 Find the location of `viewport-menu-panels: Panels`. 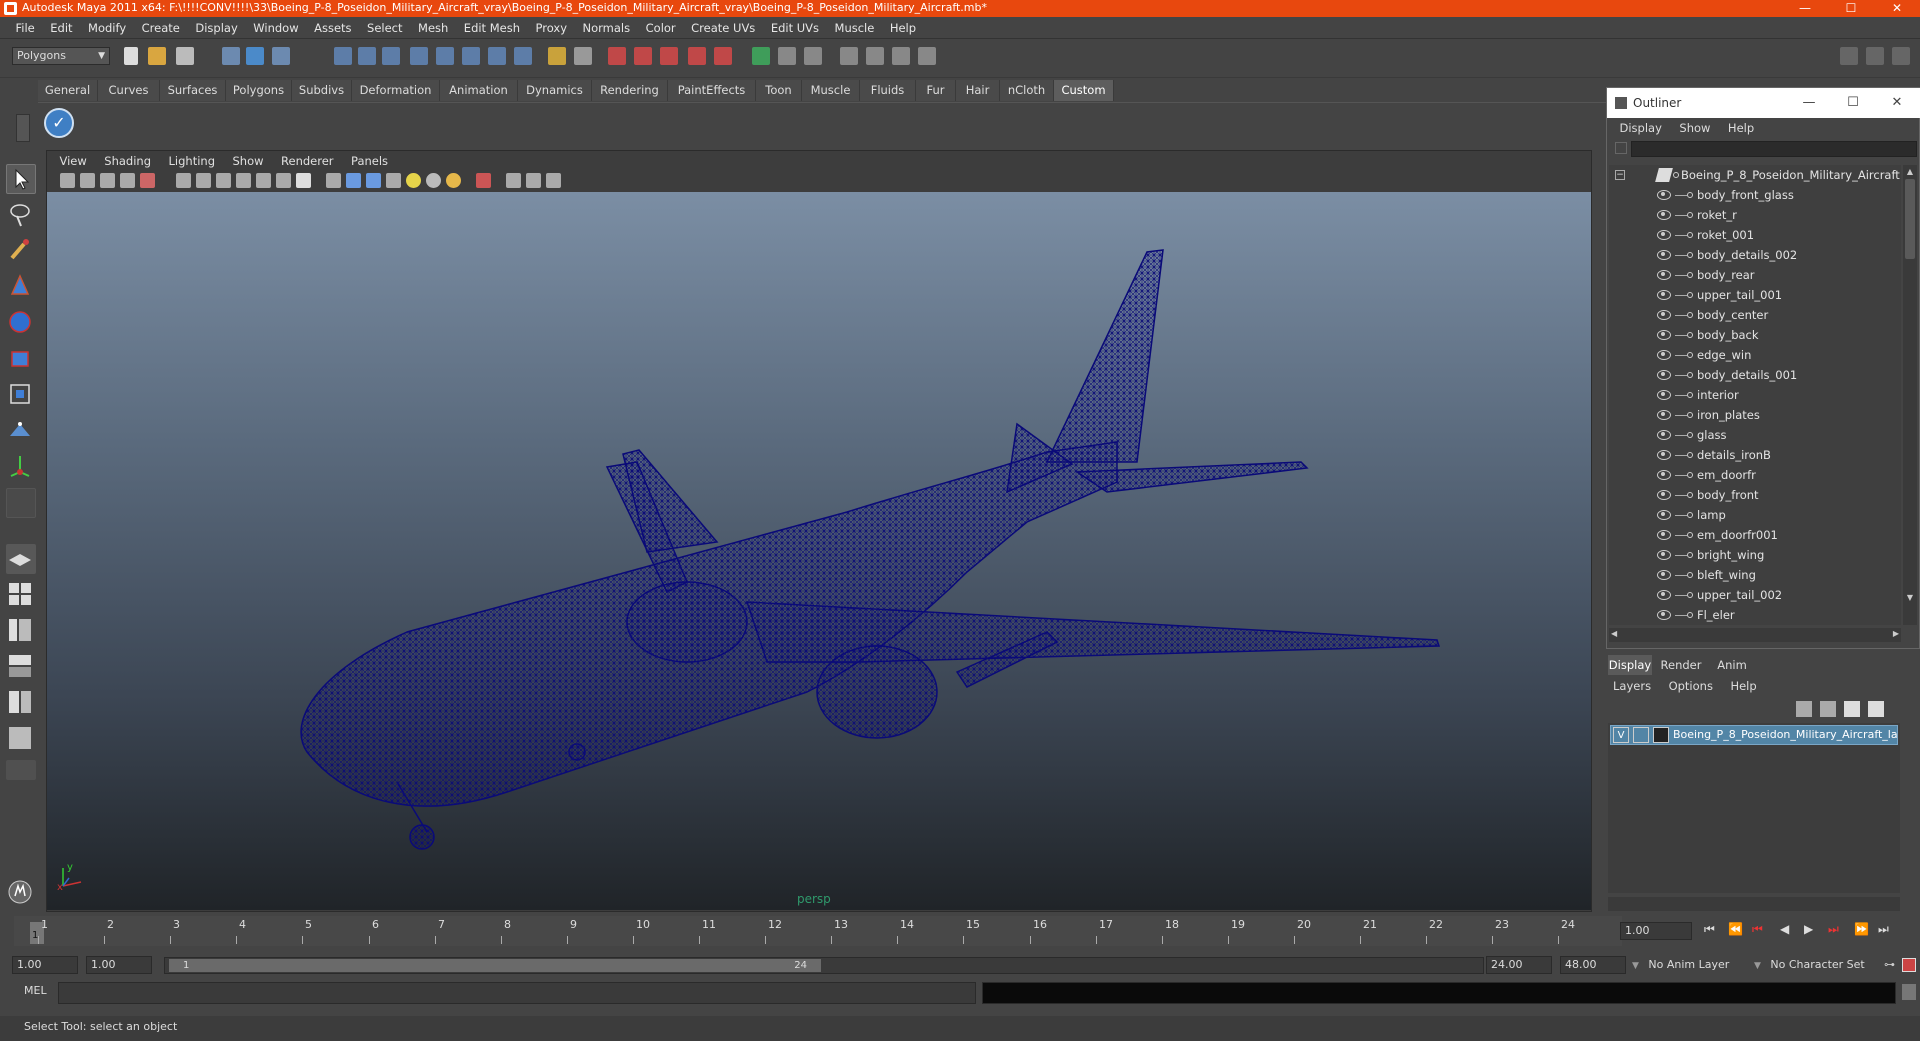

viewport-menu-panels: Panels is located at coordinates (369, 161).